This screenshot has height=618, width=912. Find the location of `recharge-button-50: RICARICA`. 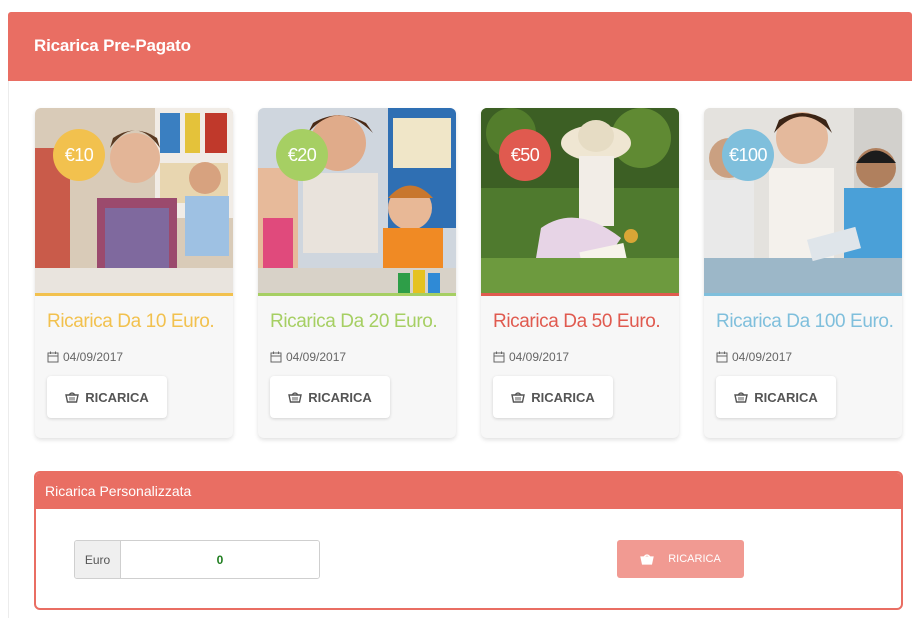

recharge-button-50: RICARICA is located at coordinates (553, 397).